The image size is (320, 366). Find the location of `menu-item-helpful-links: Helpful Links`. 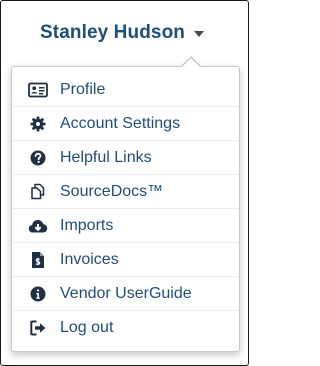

menu-item-helpful-links: Helpful Links is located at coordinates (125, 158).